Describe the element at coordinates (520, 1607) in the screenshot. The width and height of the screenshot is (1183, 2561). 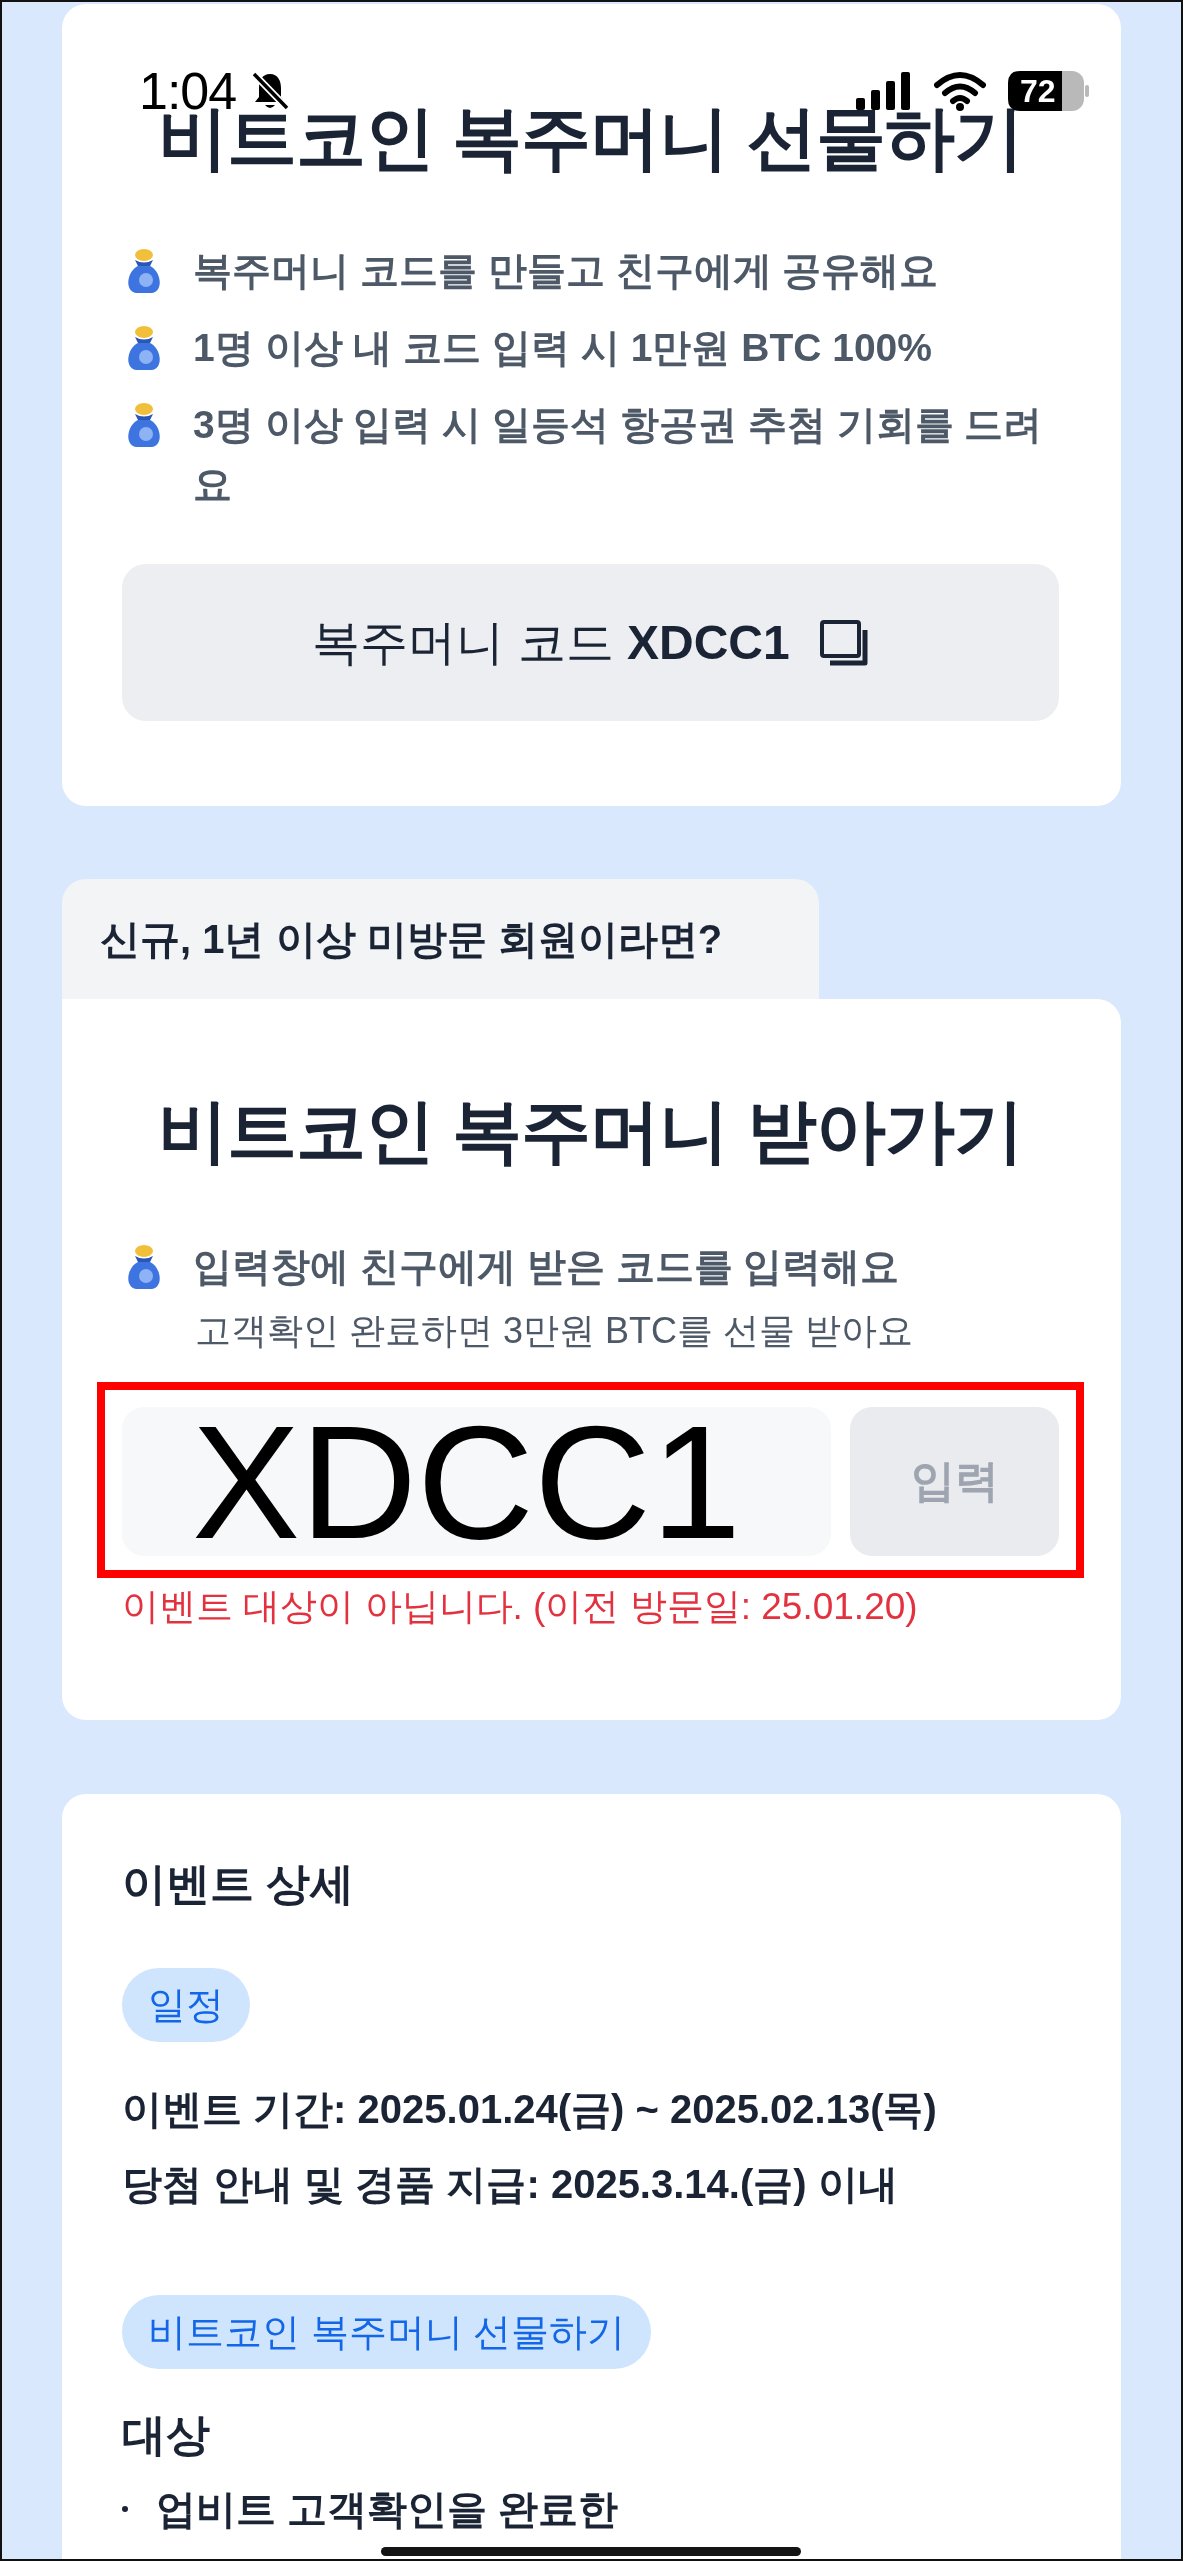
I see `error-message: 이벤트 대상이 아닙니다. (이전 방문일: 25.01.20)` at that location.